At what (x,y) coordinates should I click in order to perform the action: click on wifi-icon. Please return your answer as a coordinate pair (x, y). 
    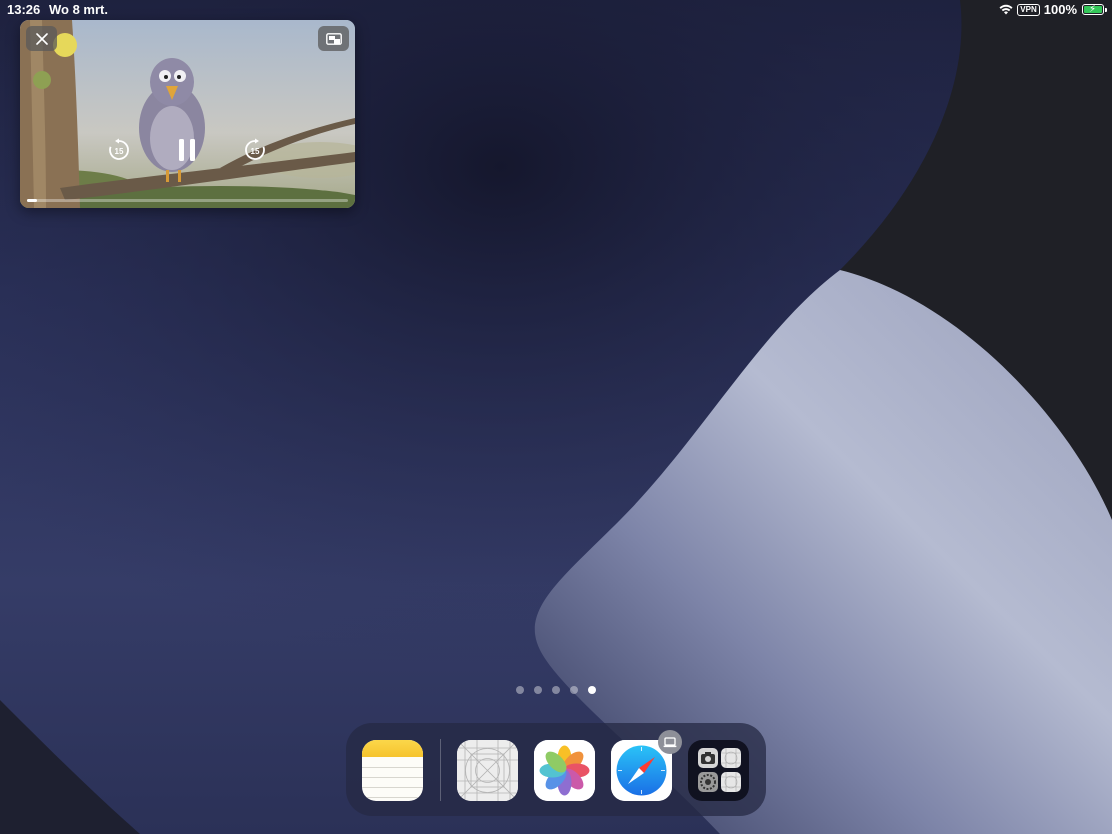
    Looking at the image, I should click on (1006, 9).